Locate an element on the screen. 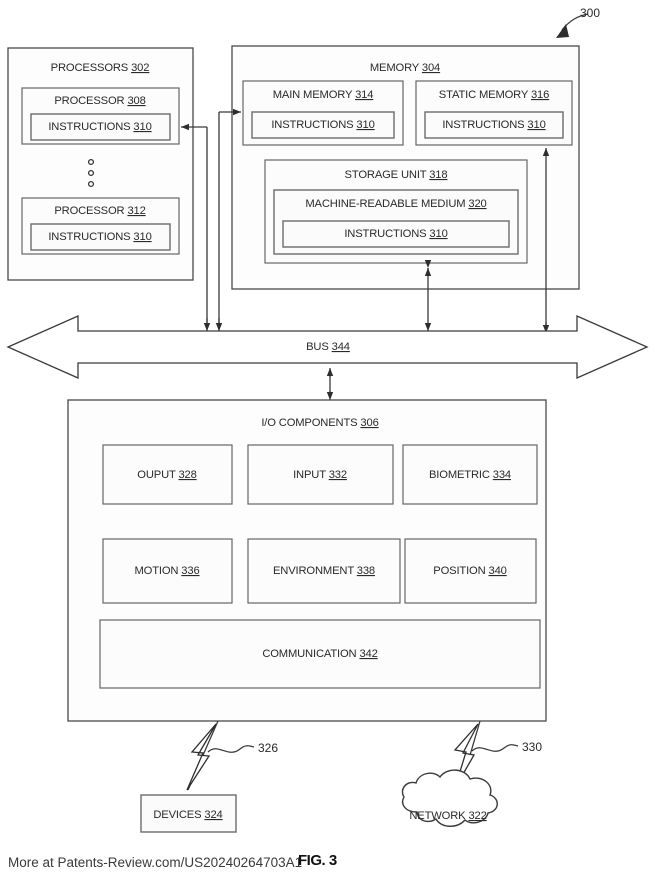 The width and height of the screenshot is (655, 888). io-position-label: POSITION 340 is located at coordinates (469, 571).